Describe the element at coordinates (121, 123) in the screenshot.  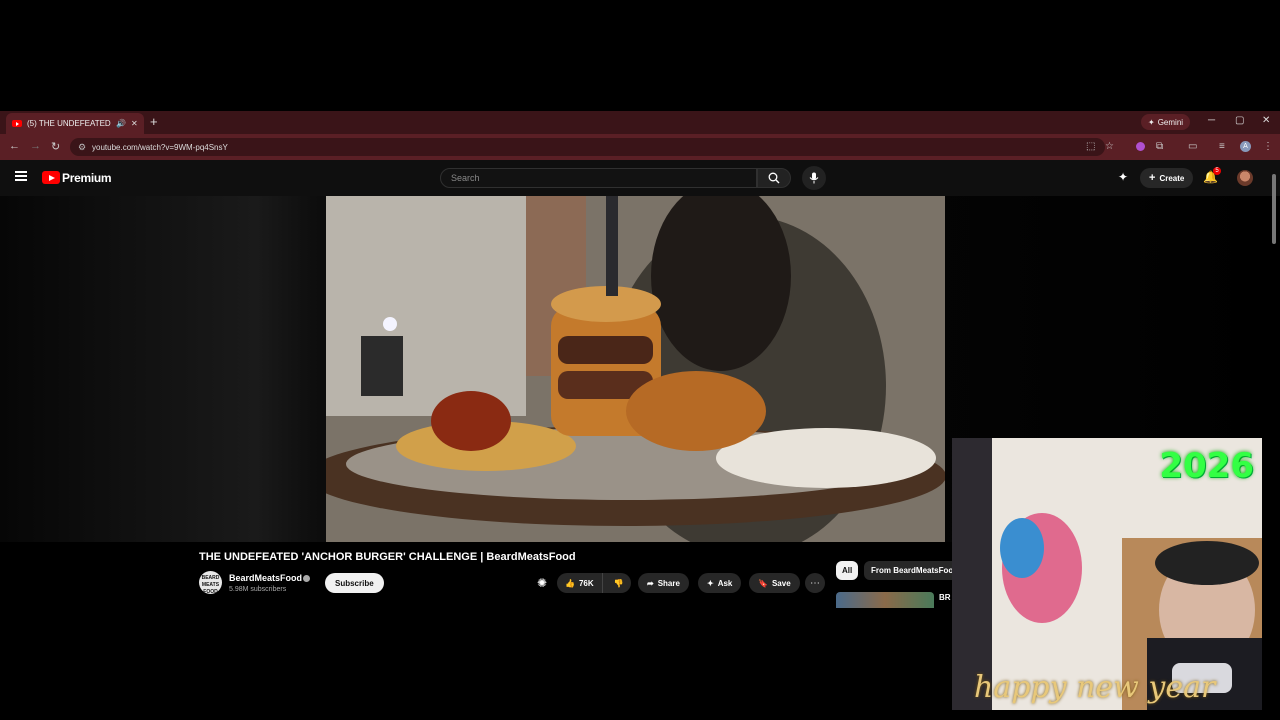
I see `speaker-icon: 🔊` at that location.